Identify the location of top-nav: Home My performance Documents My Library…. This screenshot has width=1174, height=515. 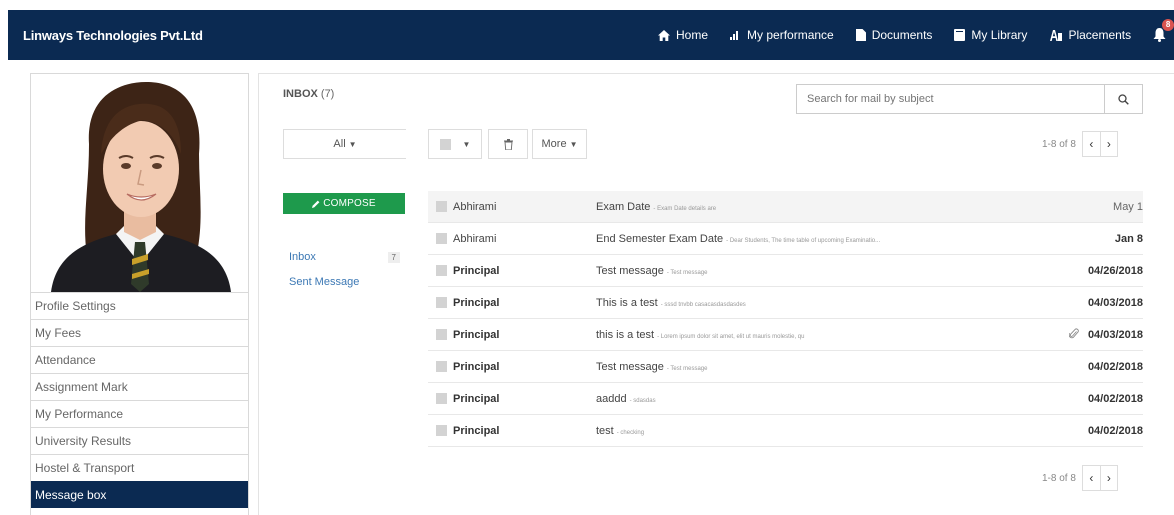
(916, 35).